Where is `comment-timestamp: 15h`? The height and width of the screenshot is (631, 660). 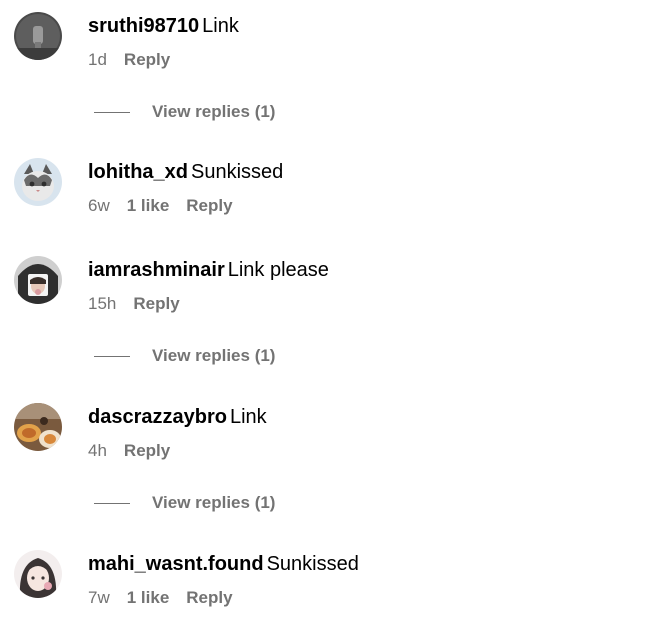
comment-timestamp: 15h is located at coordinates (102, 303).